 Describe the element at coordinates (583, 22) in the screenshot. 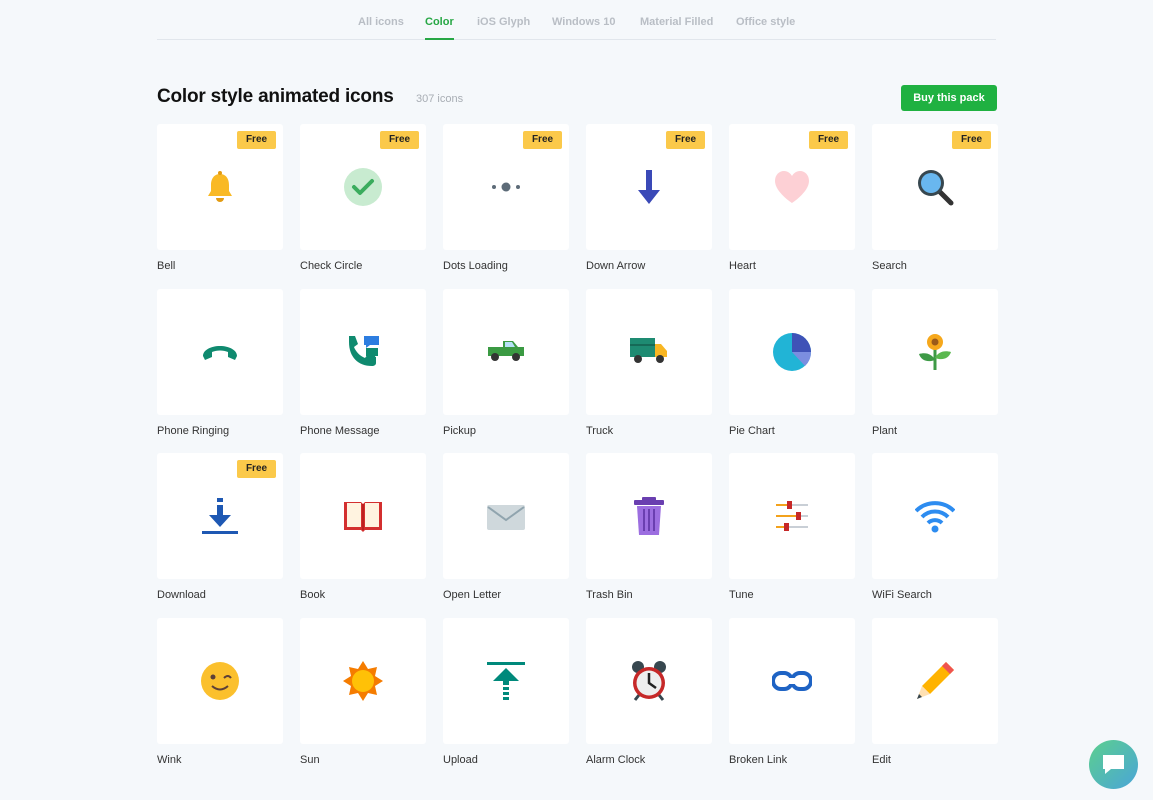

I see `tab-windows-10: Windows 10` at that location.